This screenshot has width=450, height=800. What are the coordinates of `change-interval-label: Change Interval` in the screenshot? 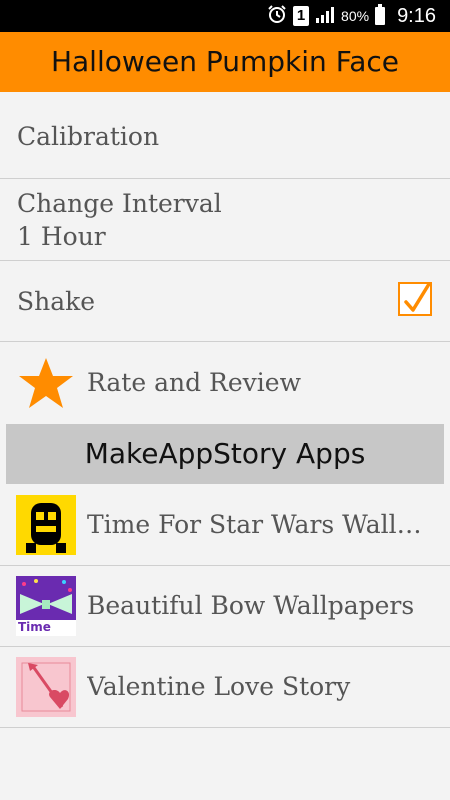 It's located at (119, 203).